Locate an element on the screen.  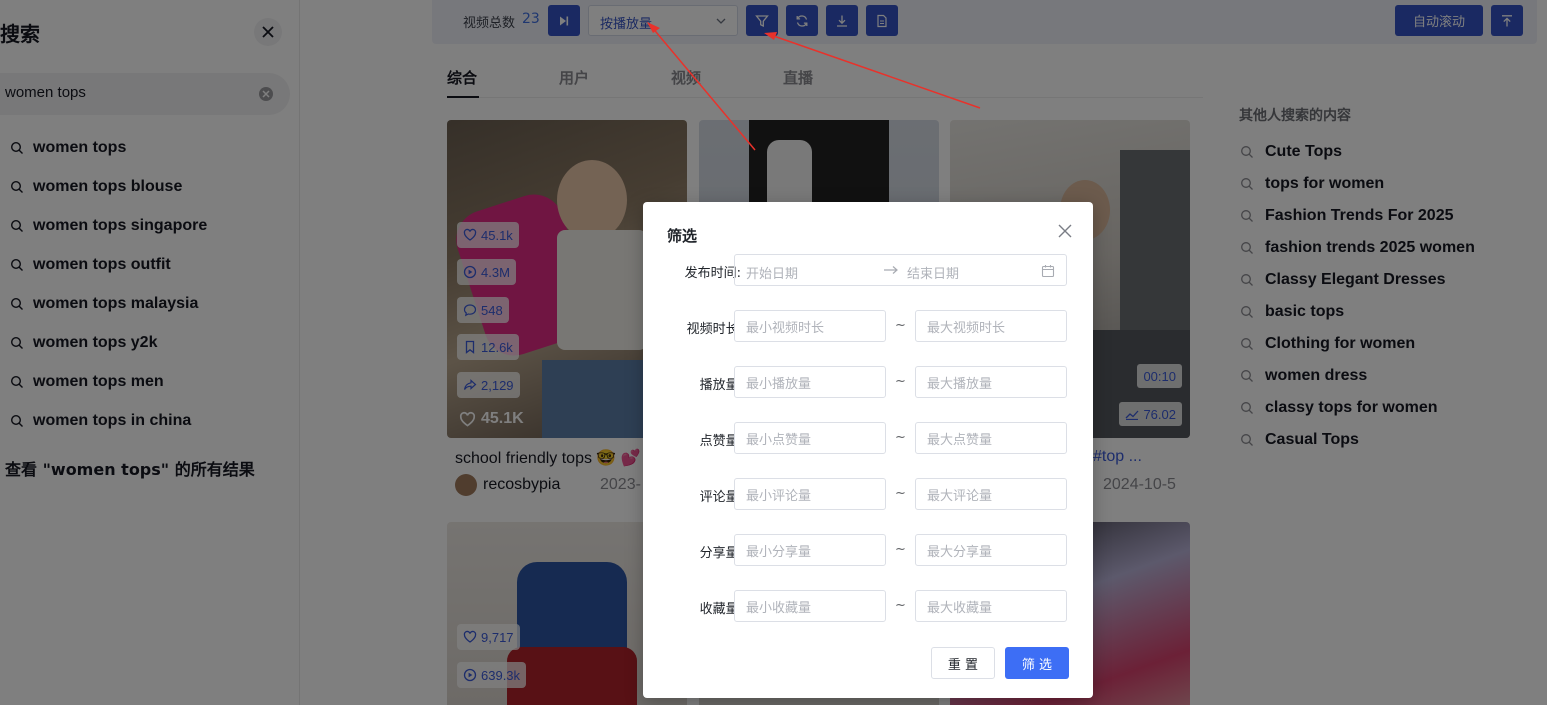
annotation-arrows is located at coordinates (814, 86).